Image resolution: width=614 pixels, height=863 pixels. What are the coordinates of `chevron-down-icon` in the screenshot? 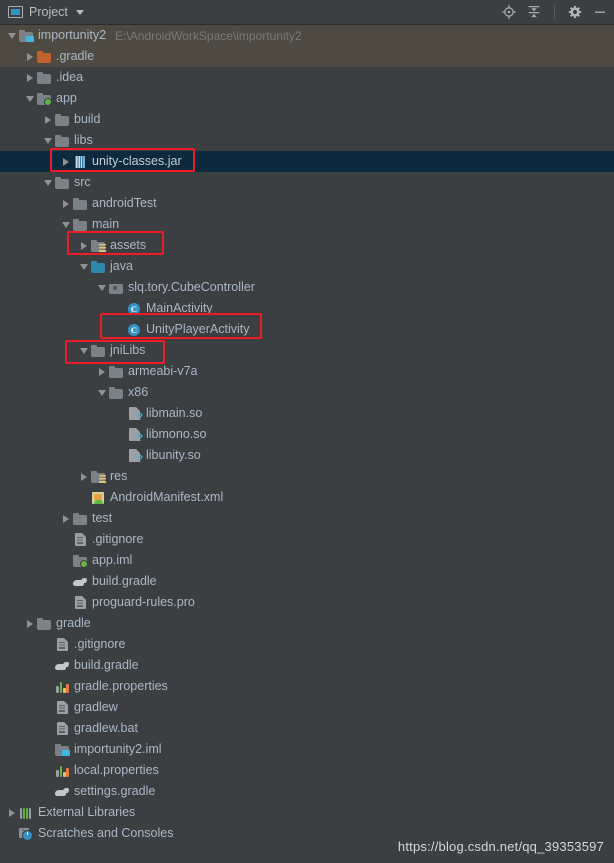 It's located at (79, 12).